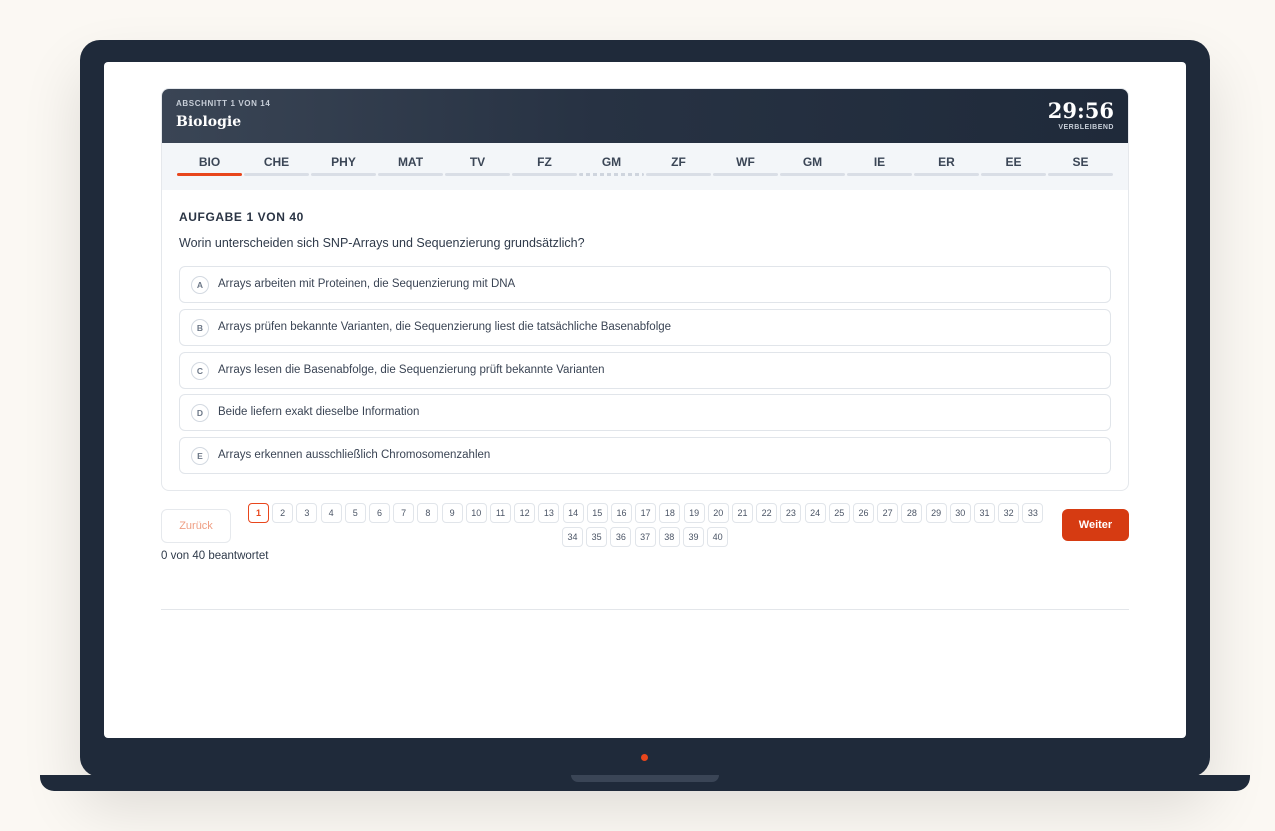 The image size is (1275, 831). I want to click on page-button-24: 24, so click(815, 513).